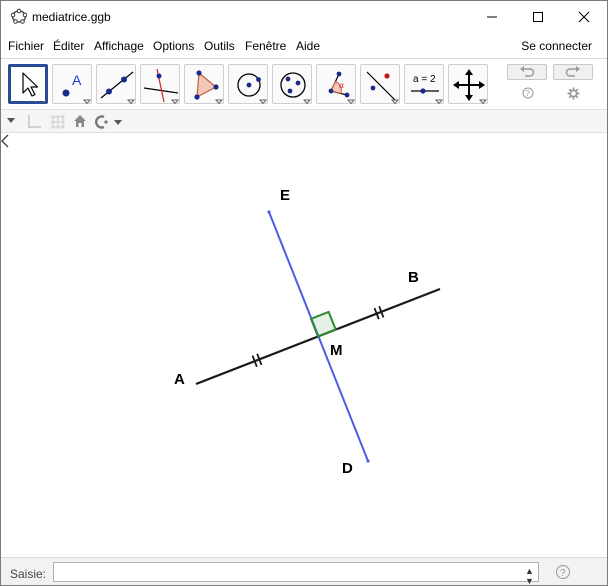 This screenshot has width=608, height=586. I want to click on angle-tool: α, so click(336, 84).